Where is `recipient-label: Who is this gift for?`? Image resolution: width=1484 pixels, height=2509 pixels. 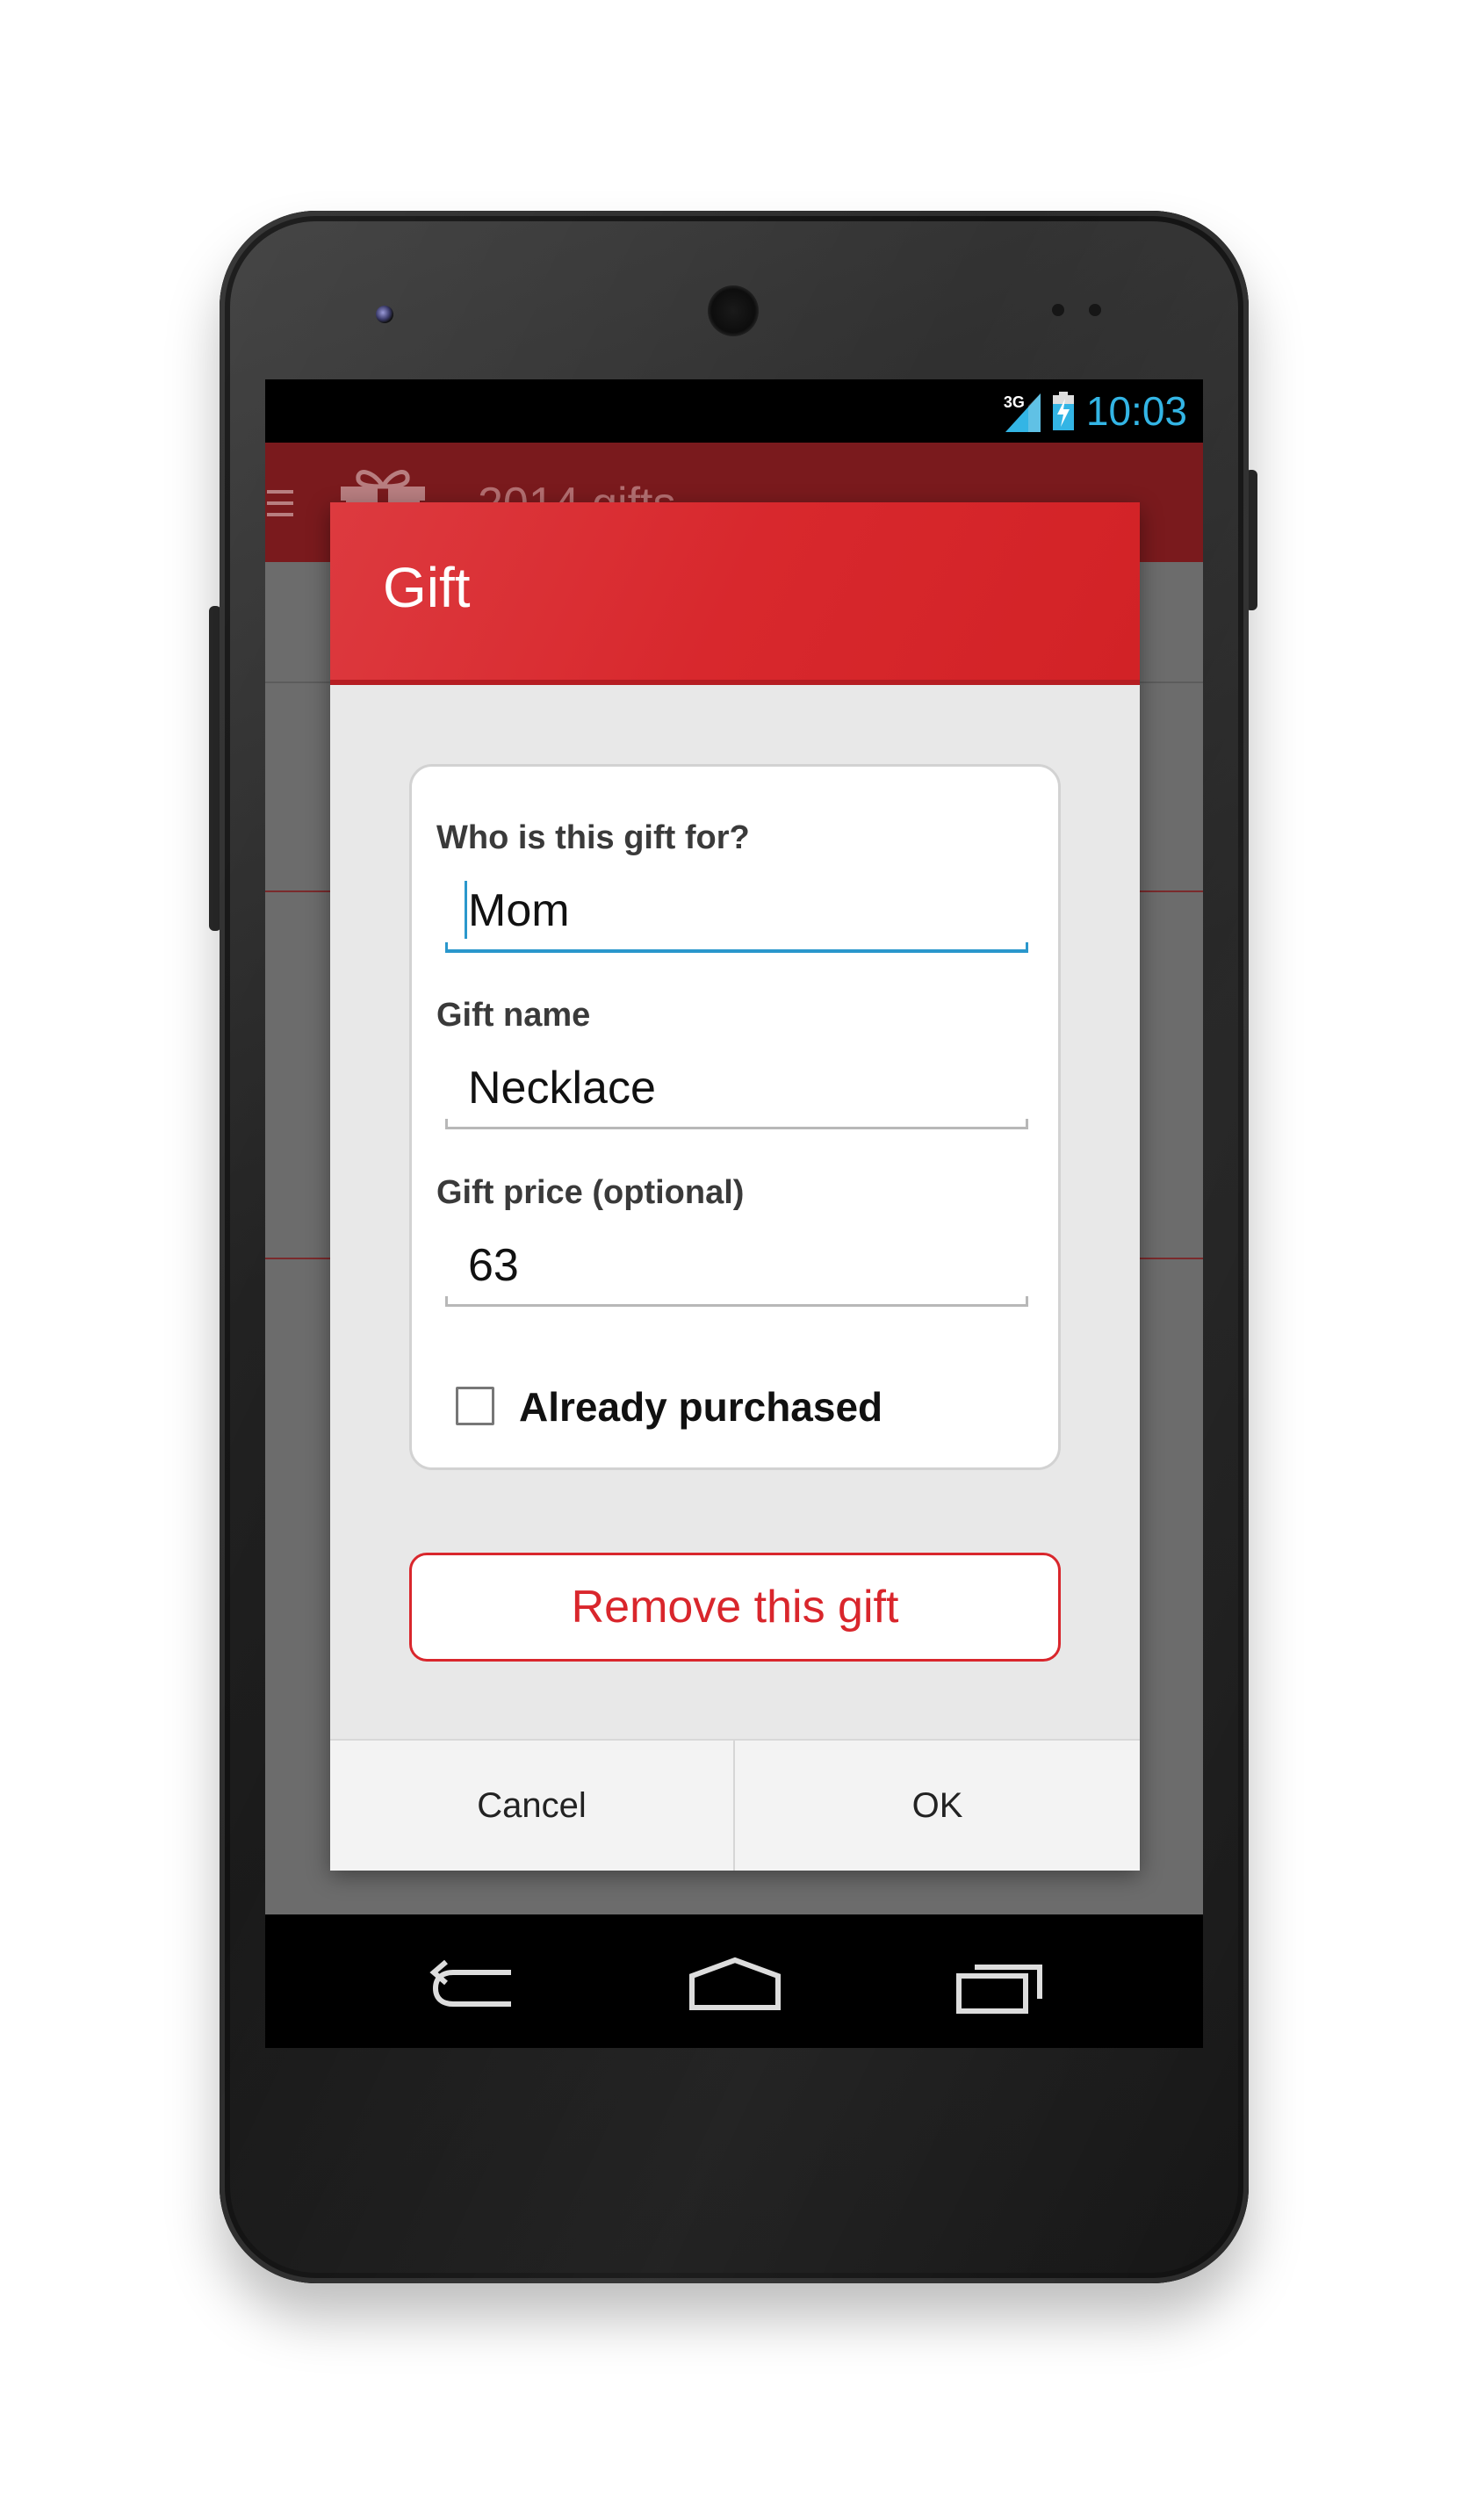
recipient-label: Who is this gift for? is located at coordinates (593, 837).